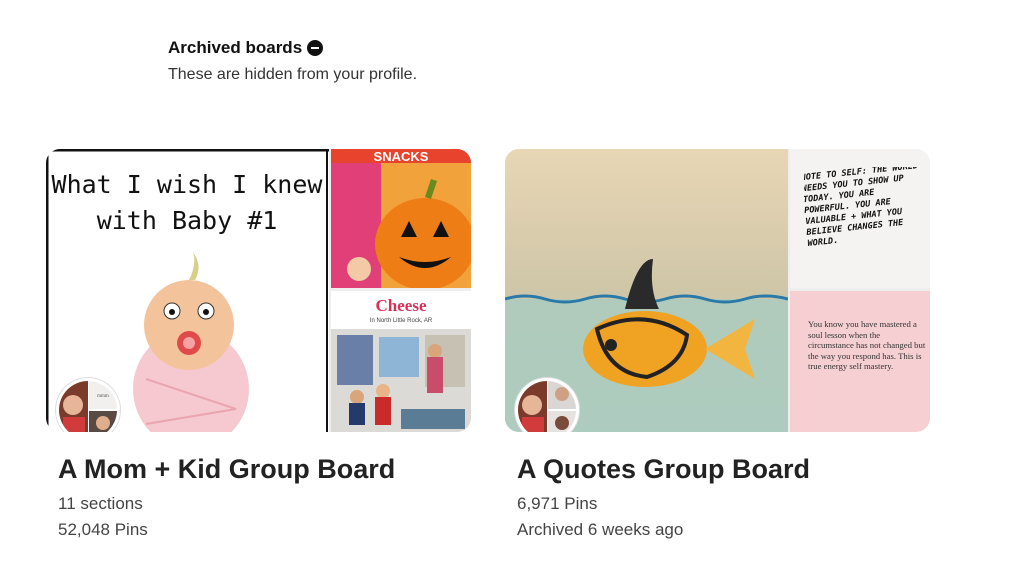  Describe the element at coordinates (264, 469) in the screenshot. I see `board-name: A Mom + Kid Group Board` at that location.